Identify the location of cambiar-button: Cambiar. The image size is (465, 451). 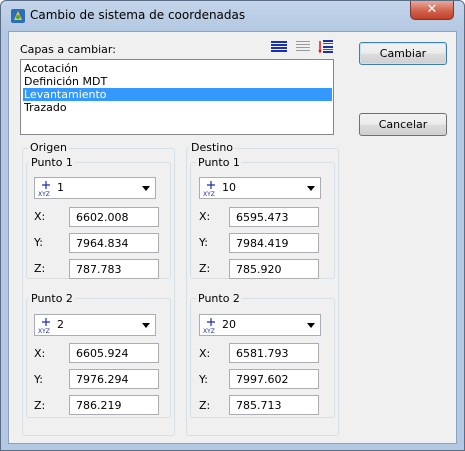
(403, 53).